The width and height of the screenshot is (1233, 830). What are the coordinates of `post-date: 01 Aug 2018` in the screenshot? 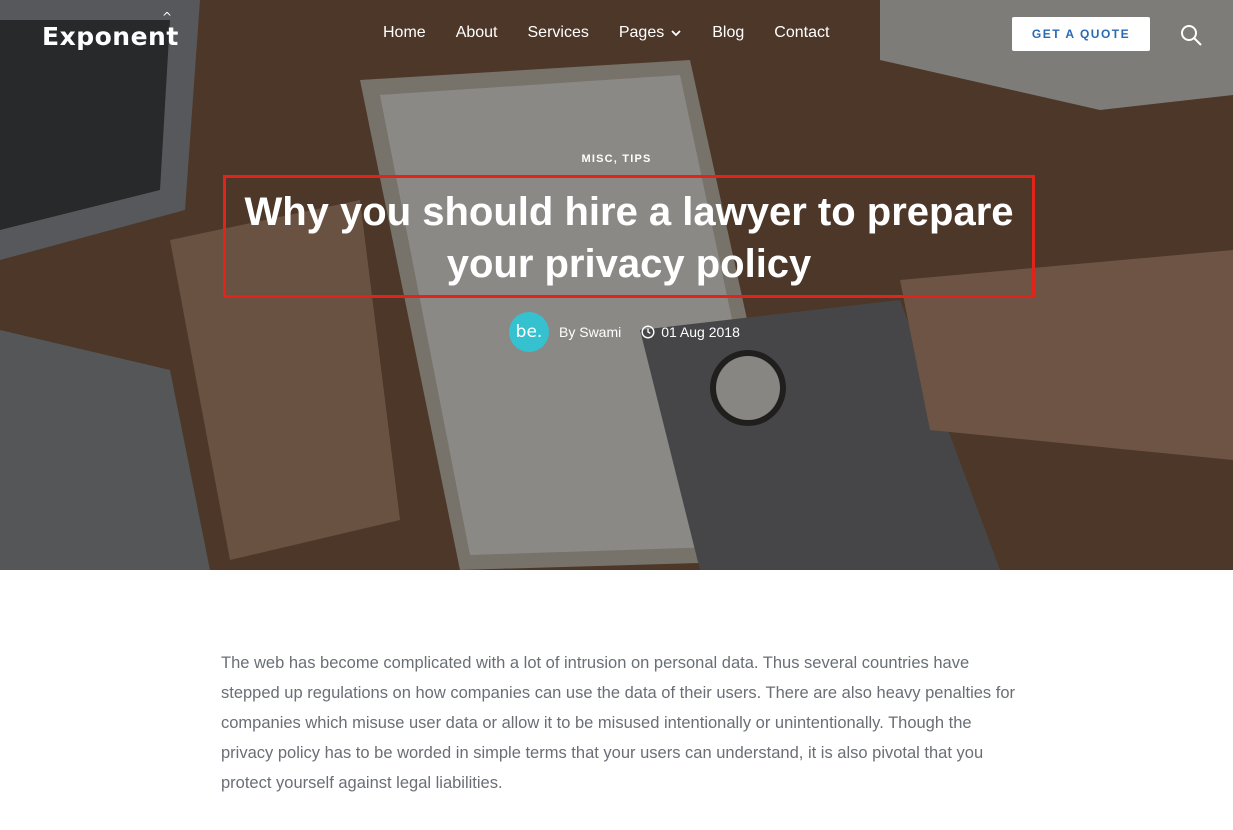 It's located at (700, 332).